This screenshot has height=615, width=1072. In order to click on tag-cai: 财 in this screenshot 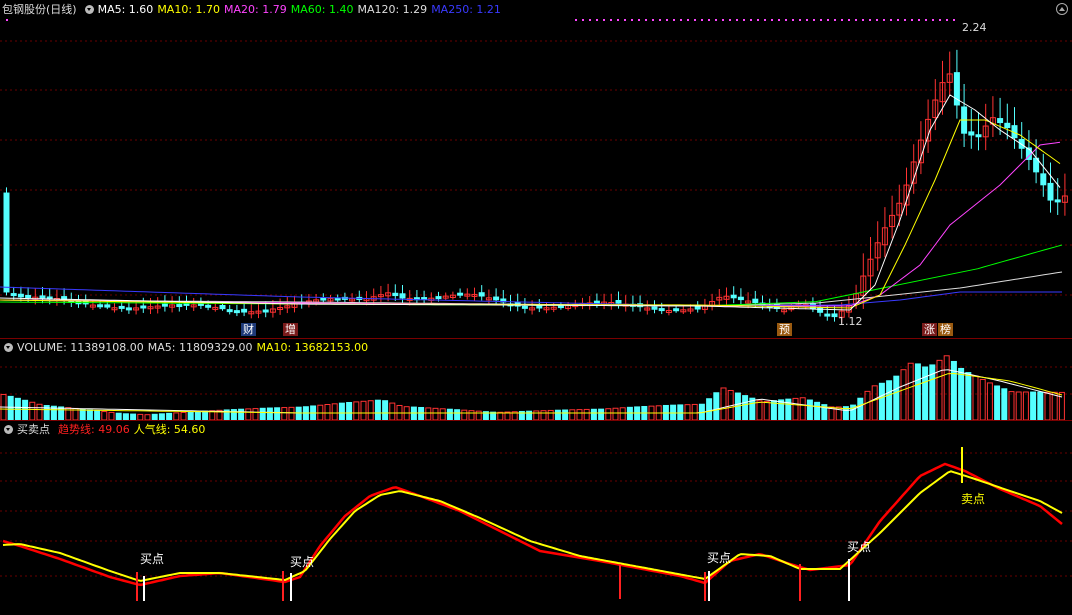, I will do `click(248, 329)`.